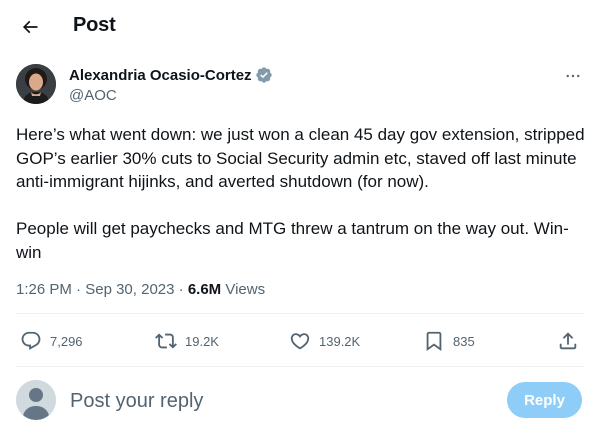 The image size is (600, 446). What do you see at coordinates (94, 25) in the screenshot?
I see `page-title: Post` at bounding box center [94, 25].